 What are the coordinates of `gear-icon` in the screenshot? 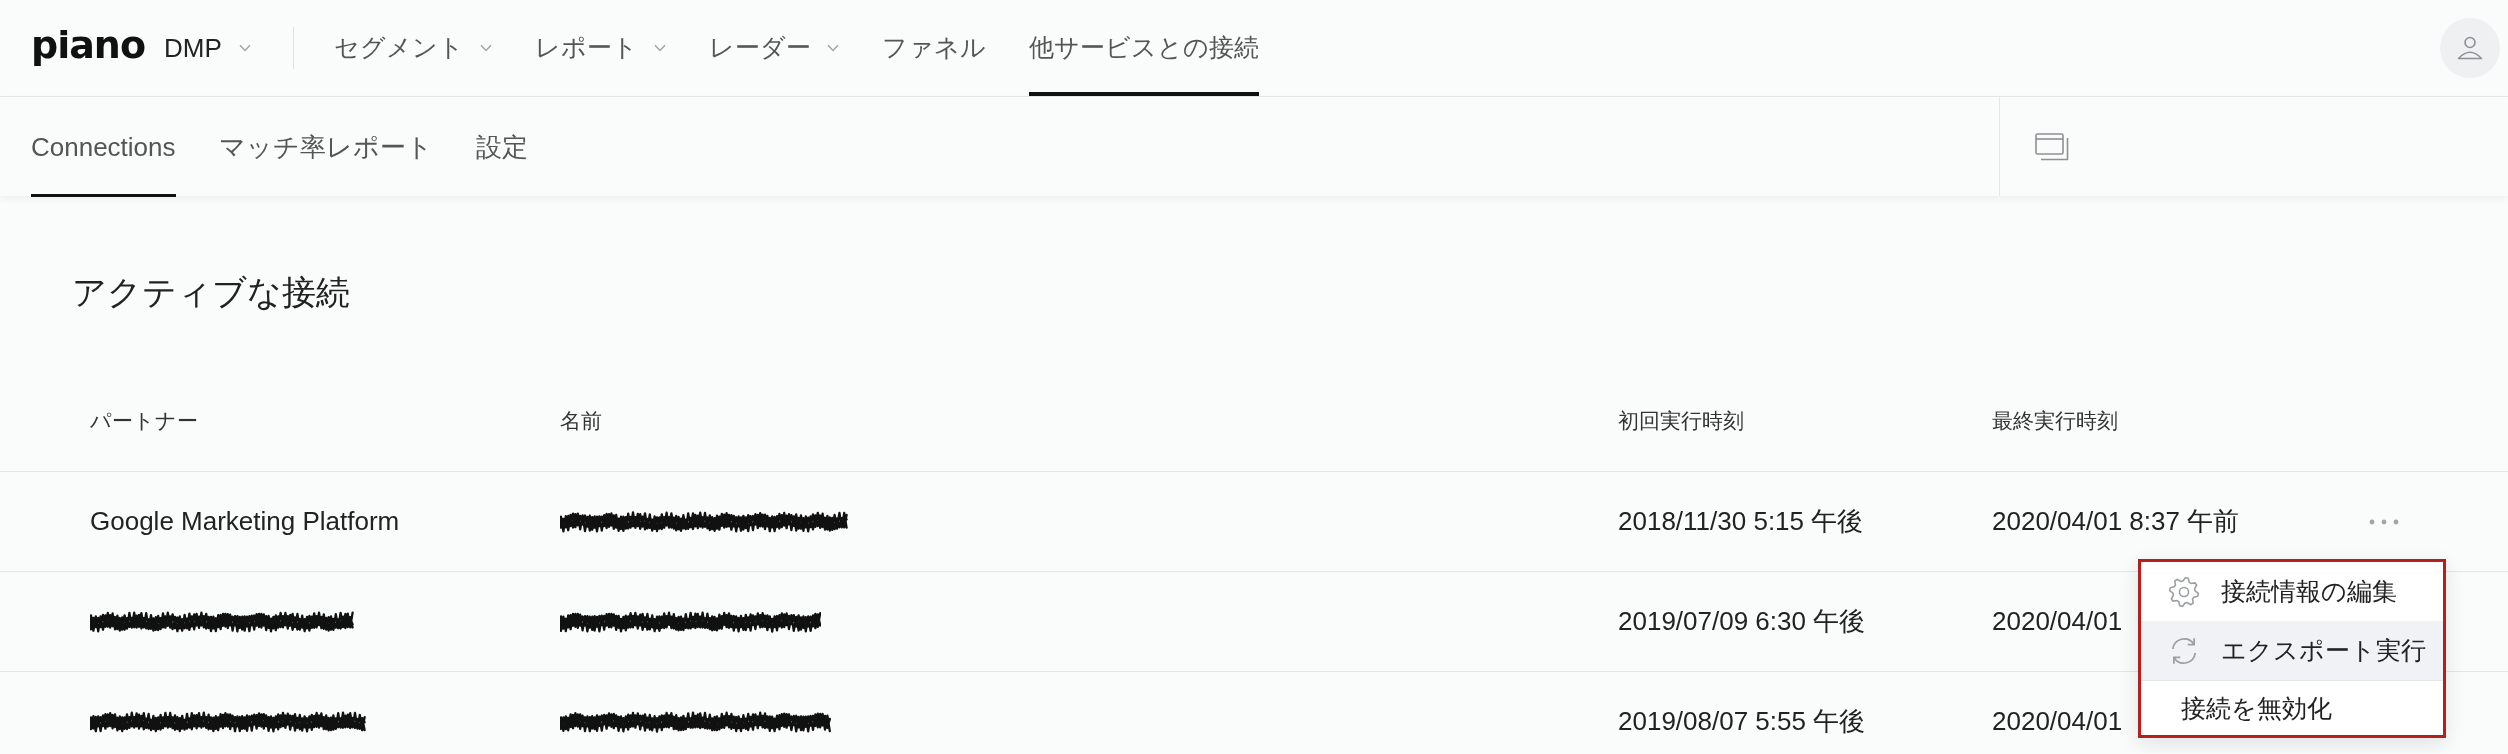 It's located at (2184, 591).